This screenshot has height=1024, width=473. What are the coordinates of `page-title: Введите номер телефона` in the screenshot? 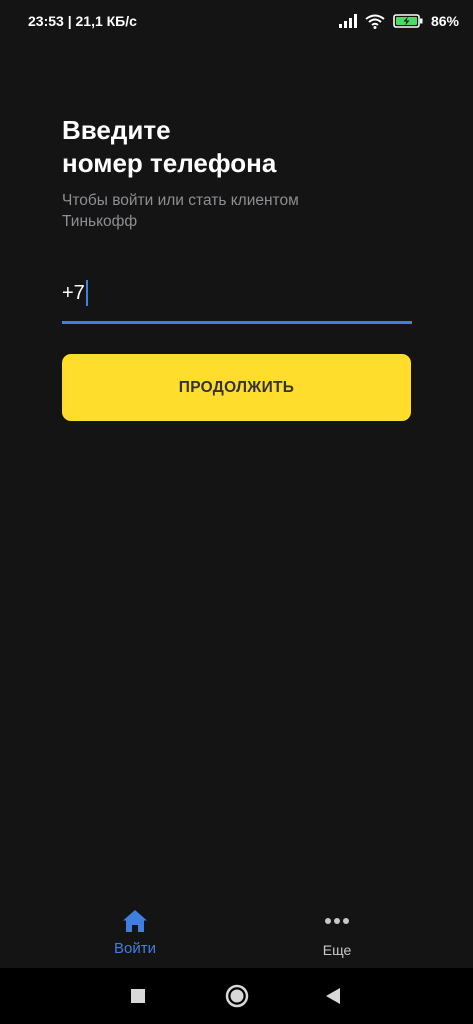 It's located at (169, 146).